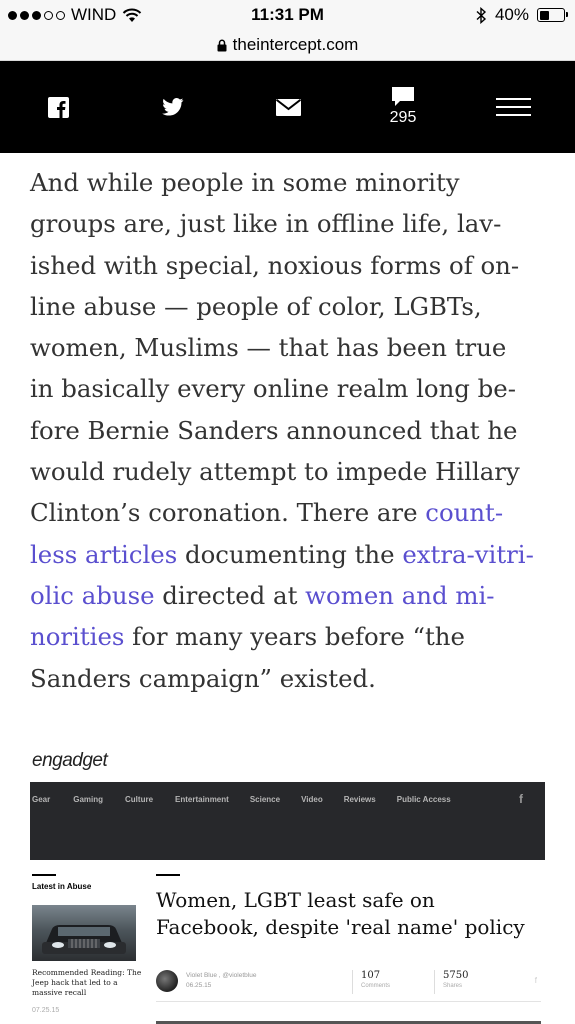  I want to click on article-line: Clinton’s coronation. There are count-, so click(290, 512).